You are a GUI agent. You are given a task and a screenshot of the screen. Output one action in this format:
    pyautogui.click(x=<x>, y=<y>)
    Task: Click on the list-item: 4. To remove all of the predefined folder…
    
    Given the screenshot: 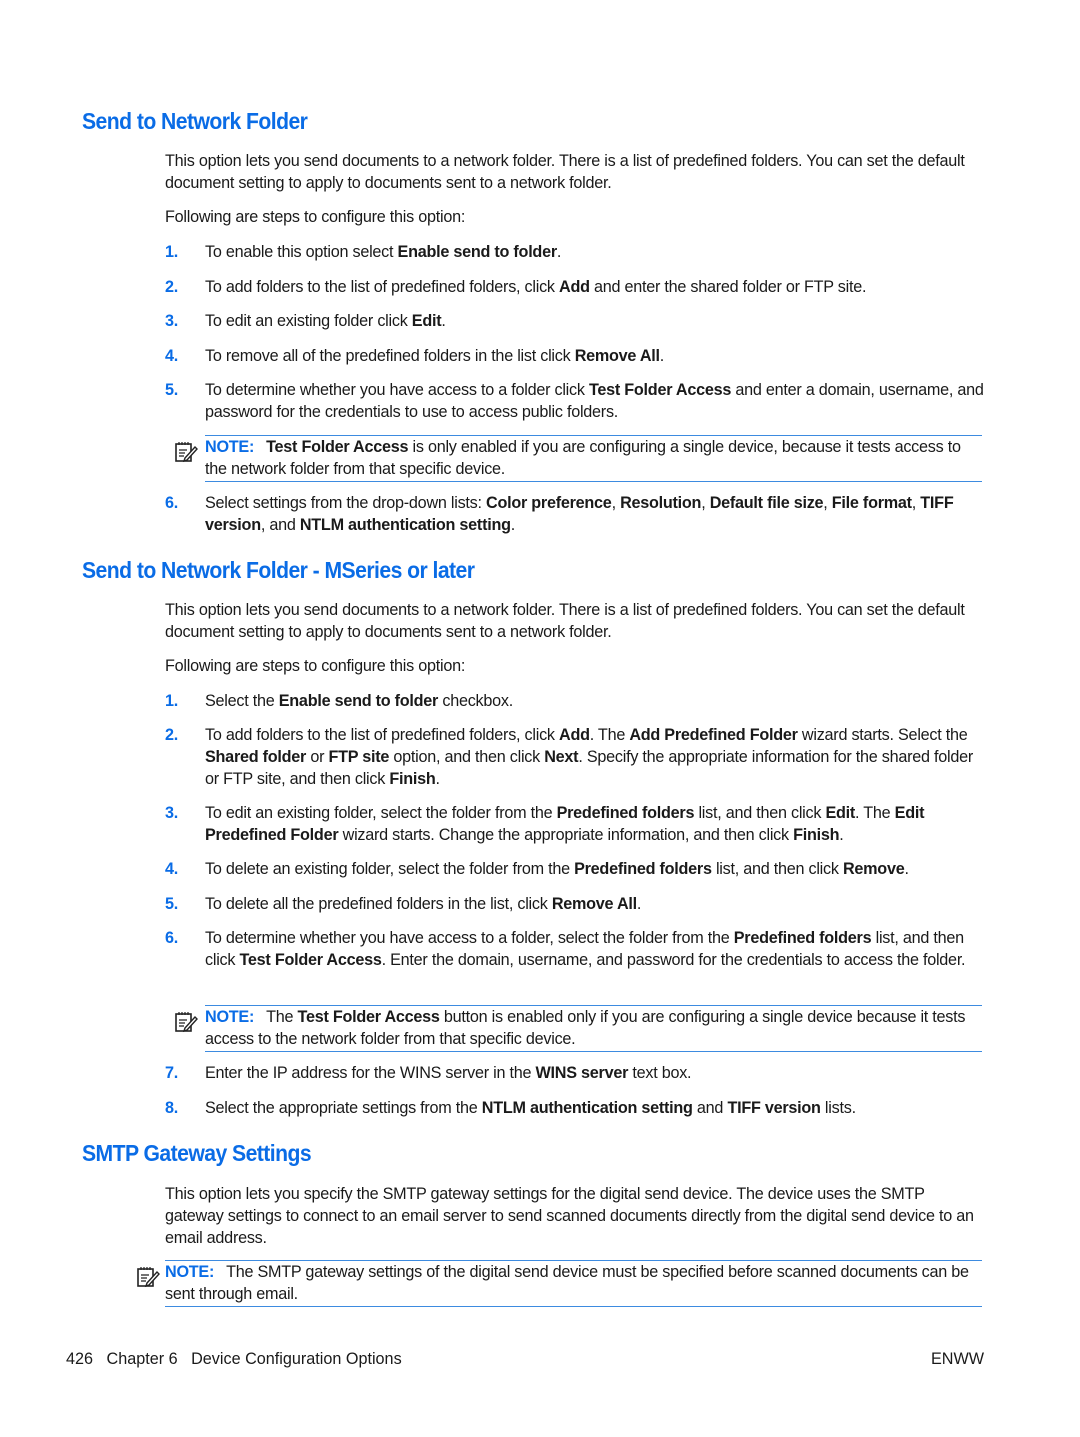 What is the action you would take?
    pyautogui.click(x=575, y=356)
    